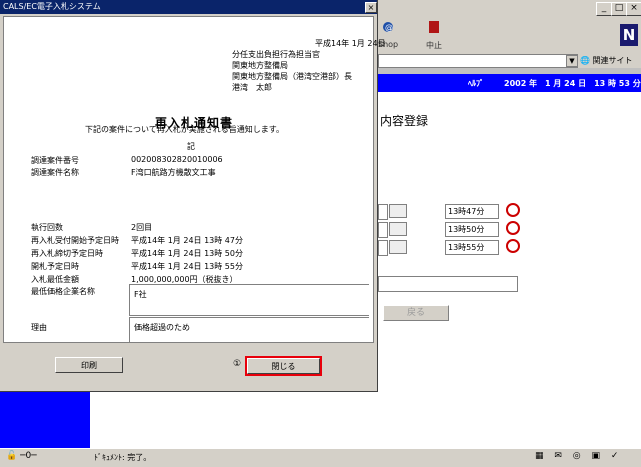 Image resolution: width=641 pixels, height=467 pixels. I want to click on field-label: 最低価格企業名称, so click(63, 291).